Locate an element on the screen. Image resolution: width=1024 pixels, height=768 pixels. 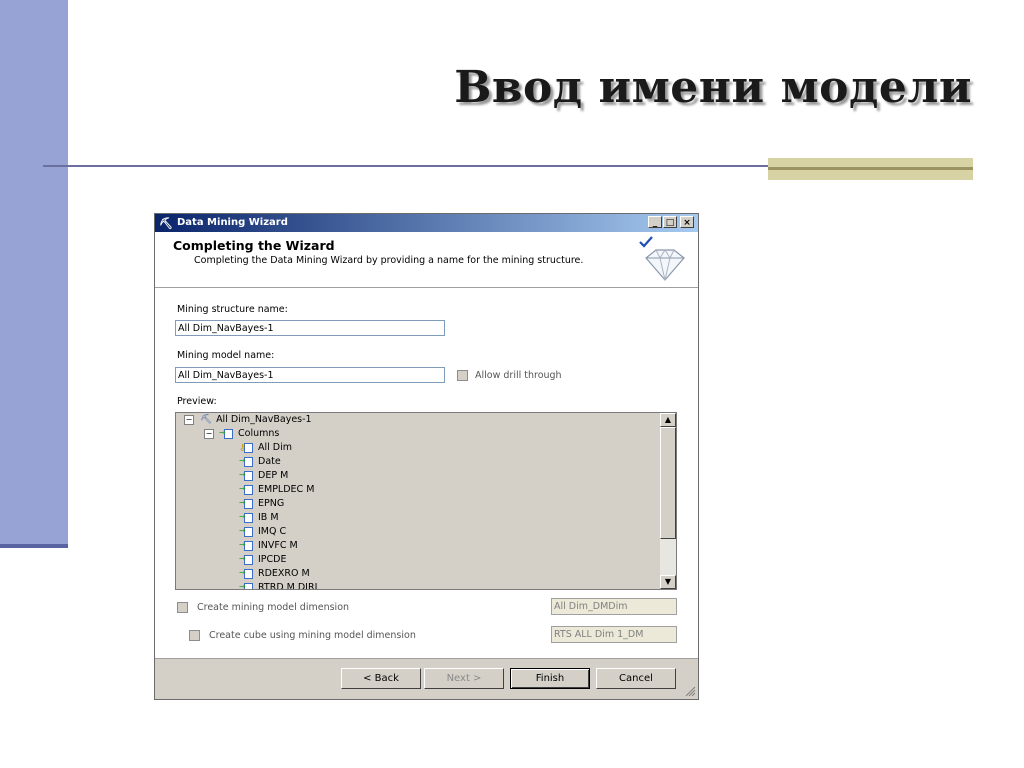
window-titlebar: ⛏ Data Mining Wizard _ □ × is located at coordinates (426, 223).